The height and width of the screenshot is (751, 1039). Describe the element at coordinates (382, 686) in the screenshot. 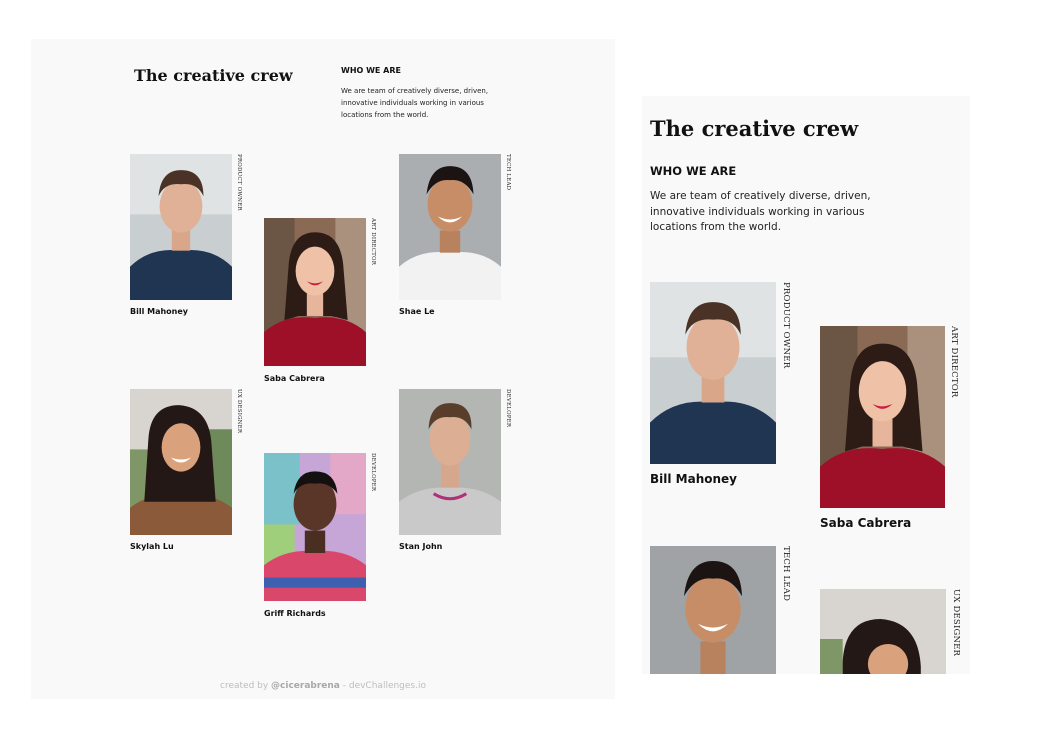

I see `footer-suffix: - devChallenges.io` at that location.